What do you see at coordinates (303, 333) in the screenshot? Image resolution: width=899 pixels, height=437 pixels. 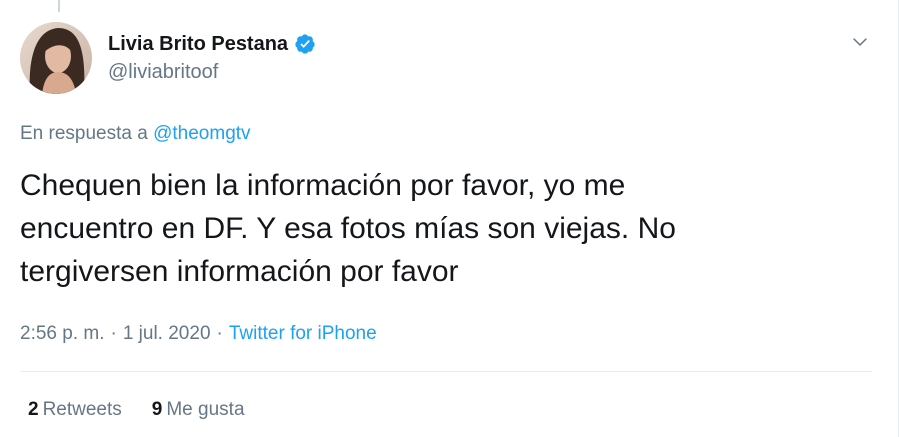 I see `tweet-source-link: Twitter for iPhone` at bounding box center [303, 333].